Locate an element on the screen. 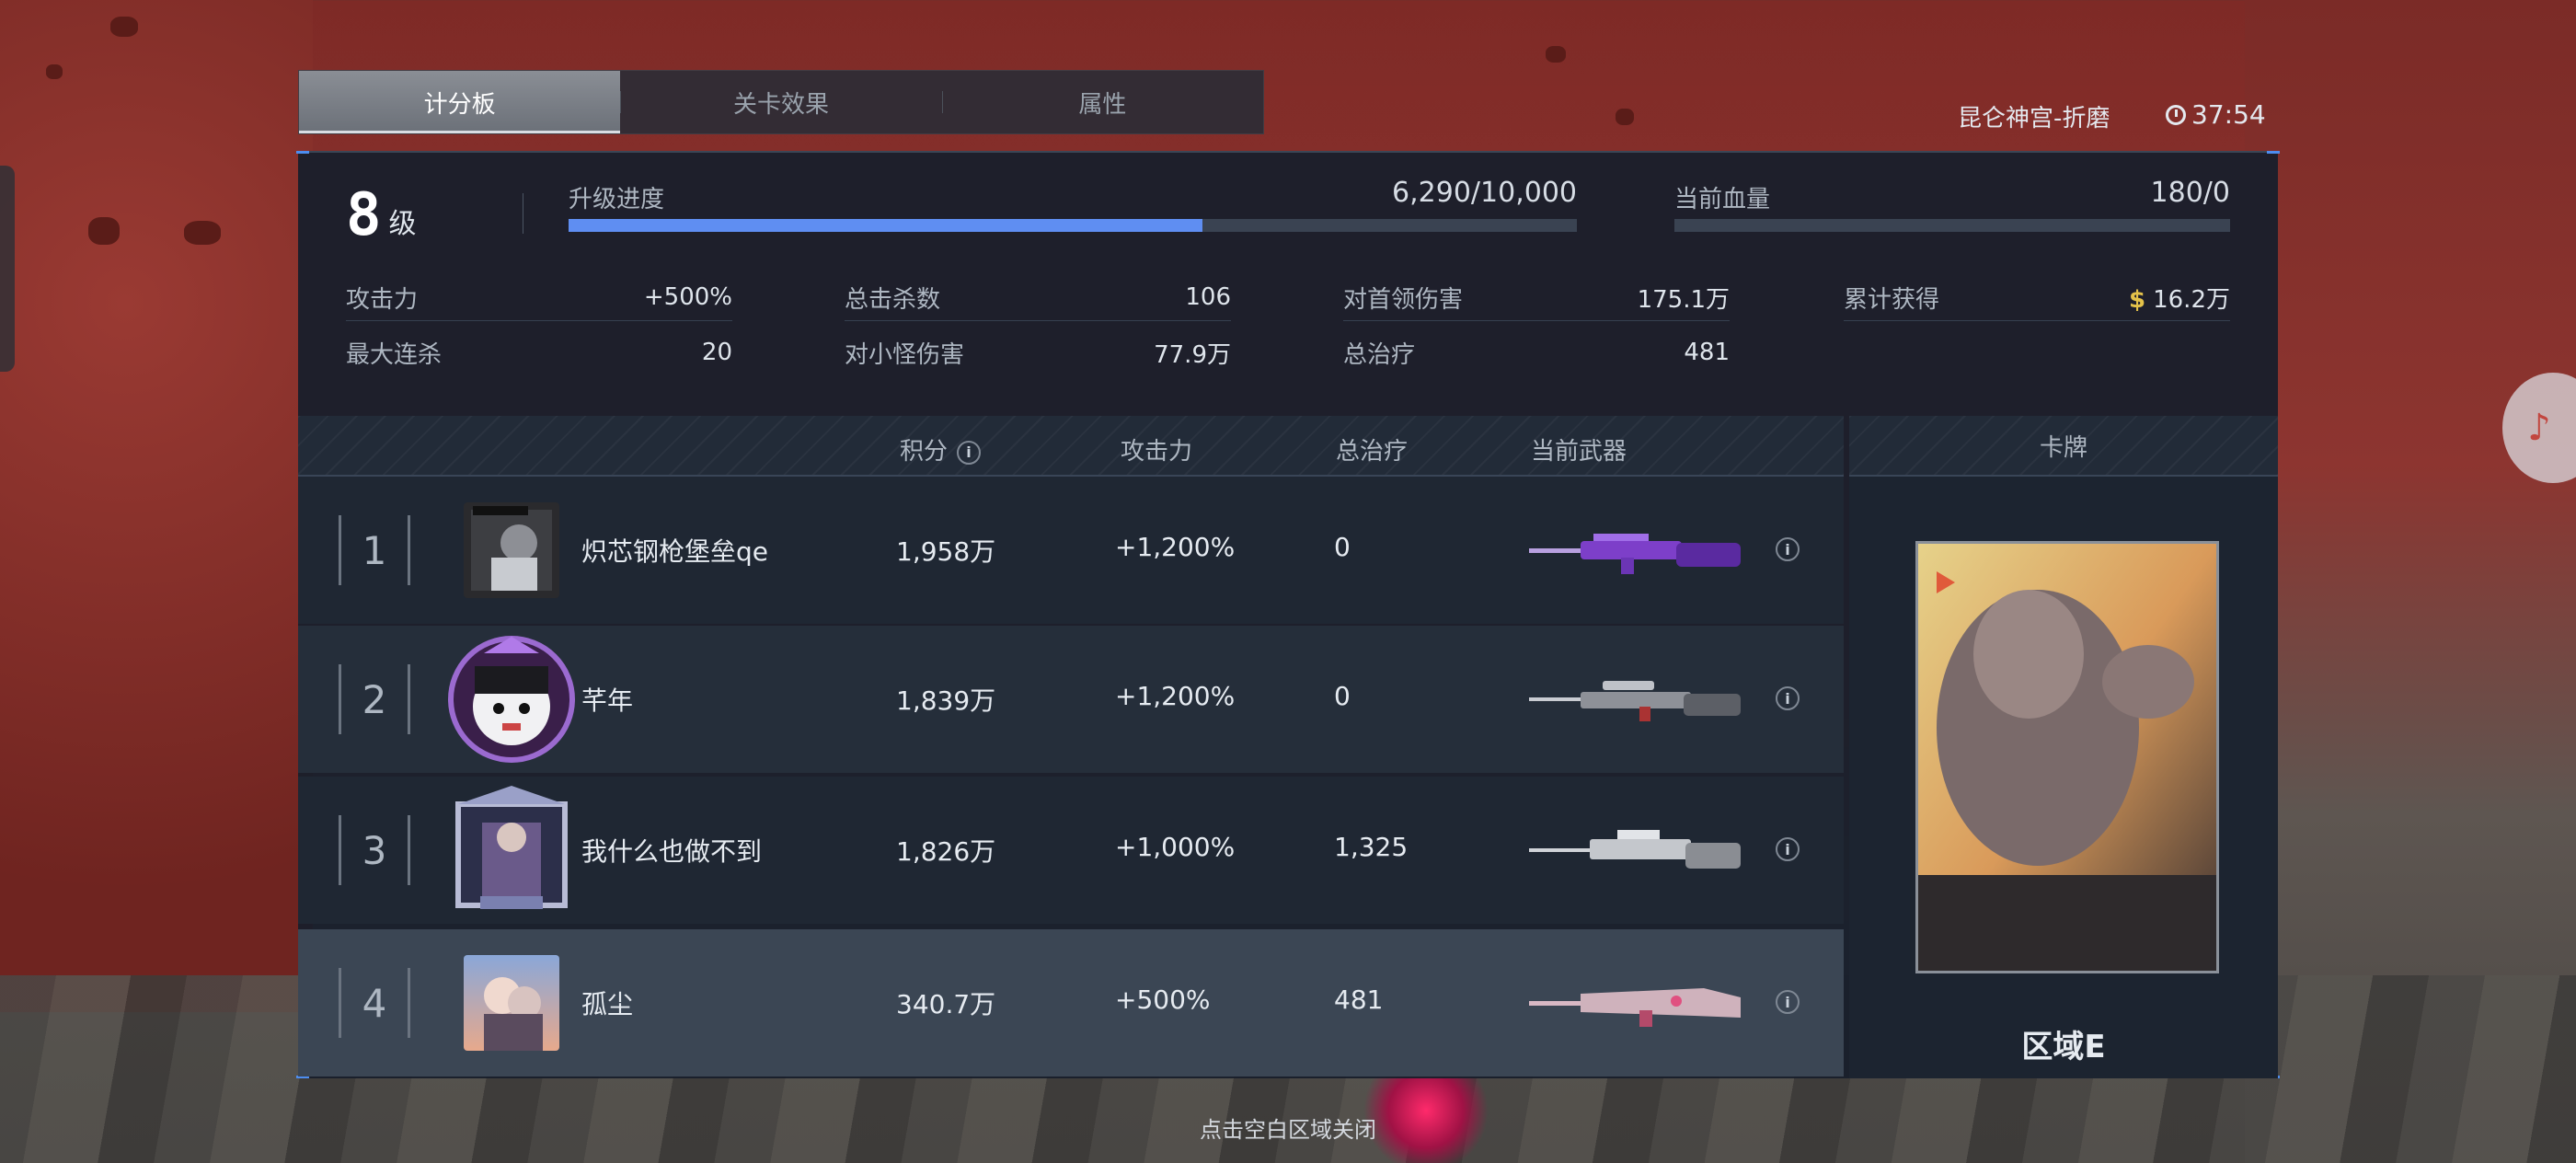 The height and width of the screenshot is (1163, 2576). location-label: 昆仑神宫-折磨 is located at coordinates (2034, 119).